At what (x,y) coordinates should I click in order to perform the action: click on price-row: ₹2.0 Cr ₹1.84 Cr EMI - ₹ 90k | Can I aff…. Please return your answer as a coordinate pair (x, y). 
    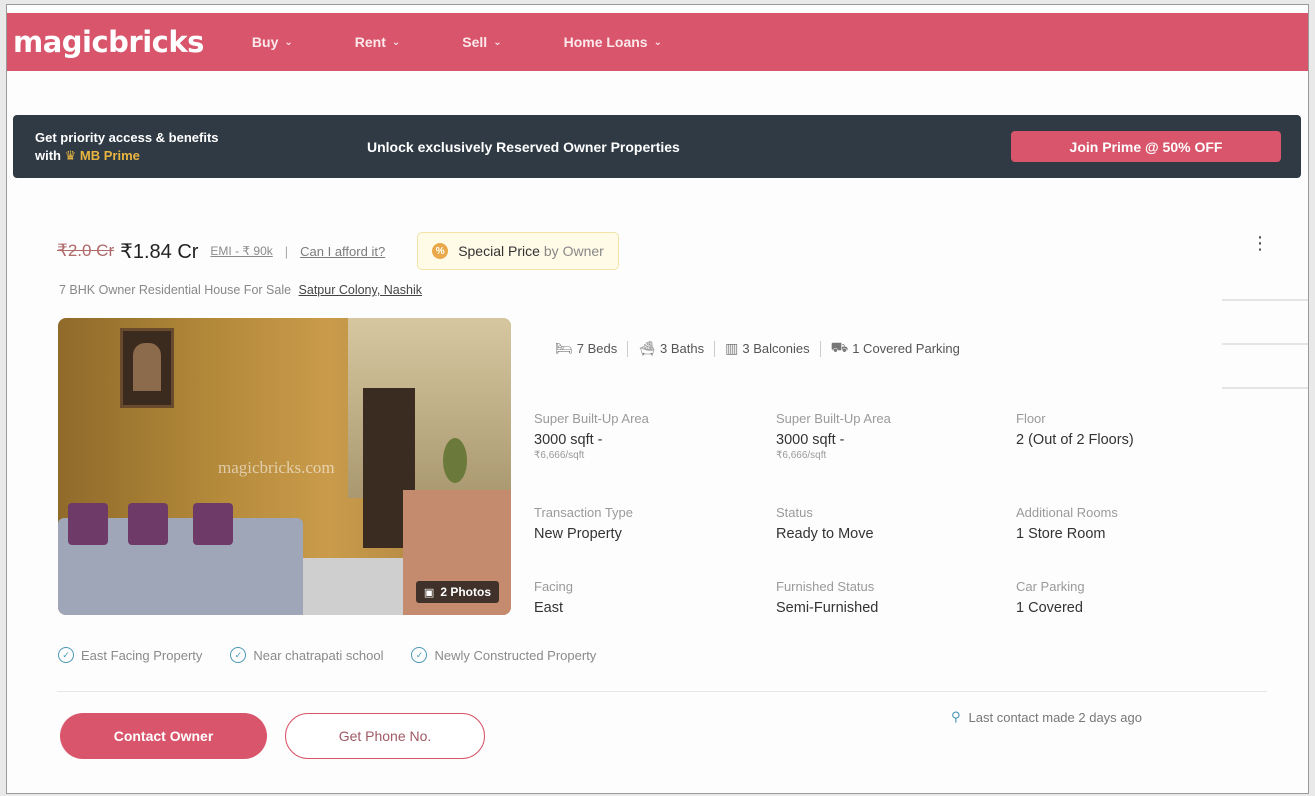
    Looking at the image, I should click on (338, 251).